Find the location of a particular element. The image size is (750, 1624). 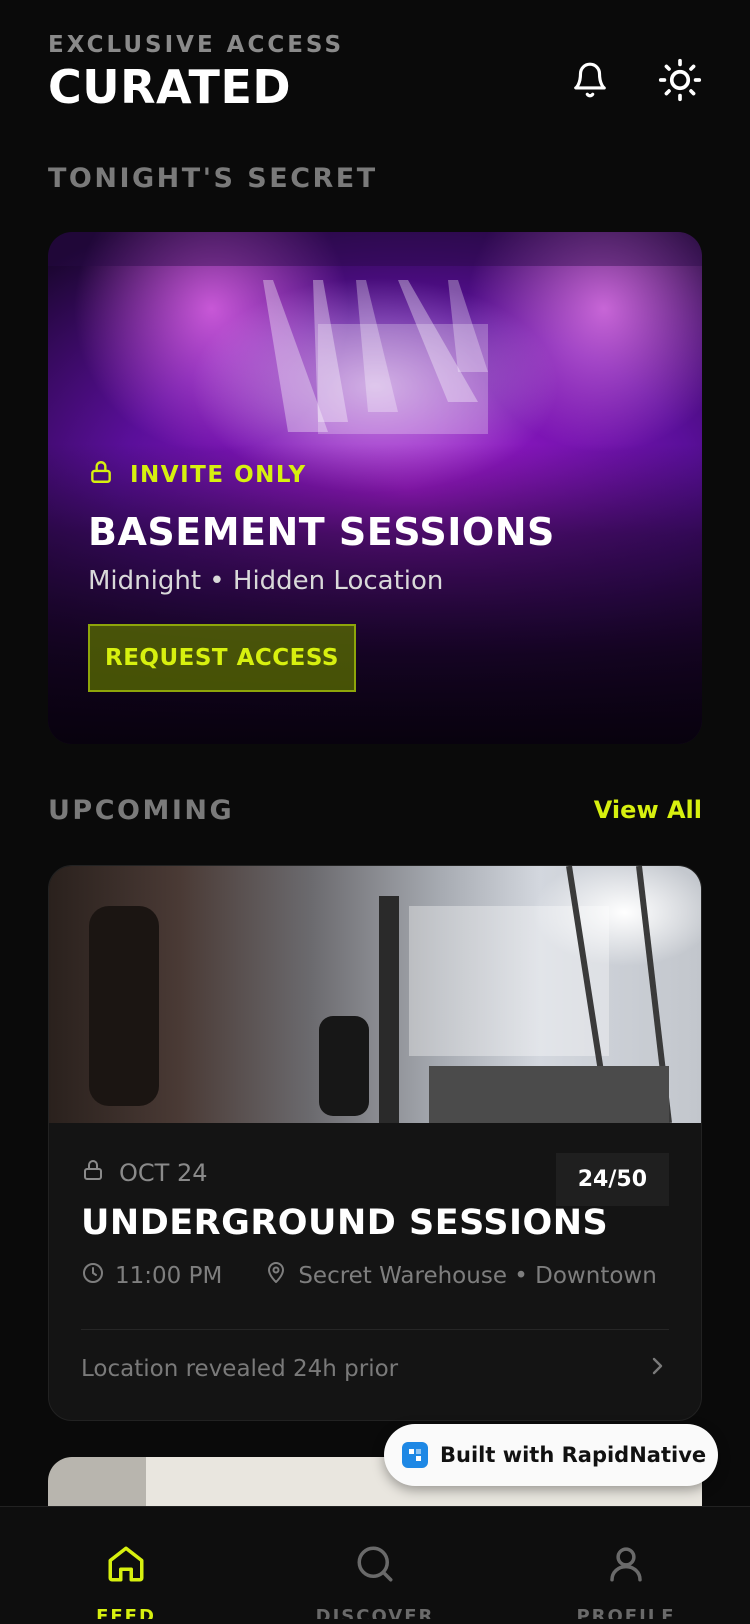

featured-subtitle: Midnight • Hidden Location is located at coordinates (266, 581).